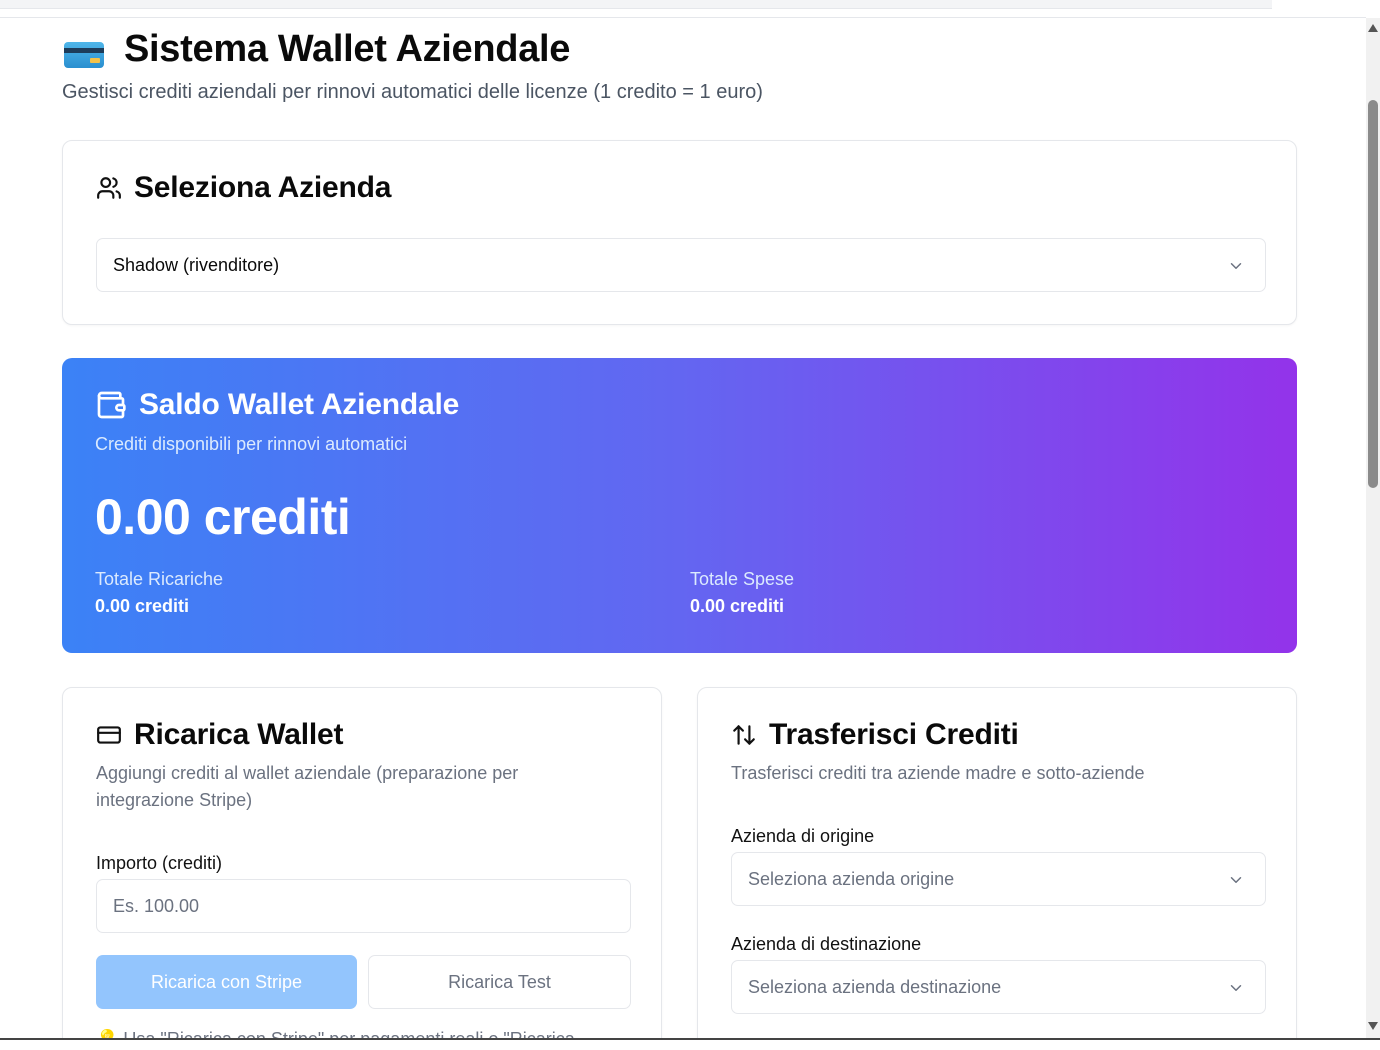 This screenshot has width=1380, height=1050. Describe the element at coordinates (894, 734) in the screenshot. I see `transfer-title-text: Trasferisci Crediti` at that location.